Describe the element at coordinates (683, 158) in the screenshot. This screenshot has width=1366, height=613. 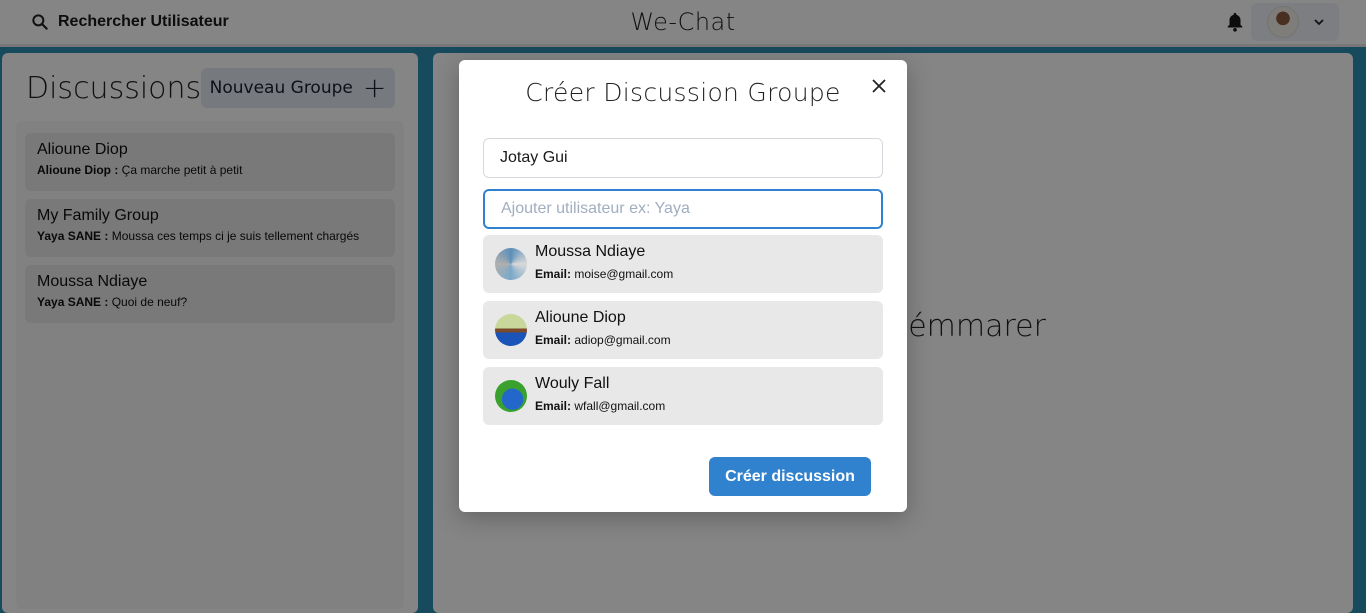
I see `group-name-input` at that location.